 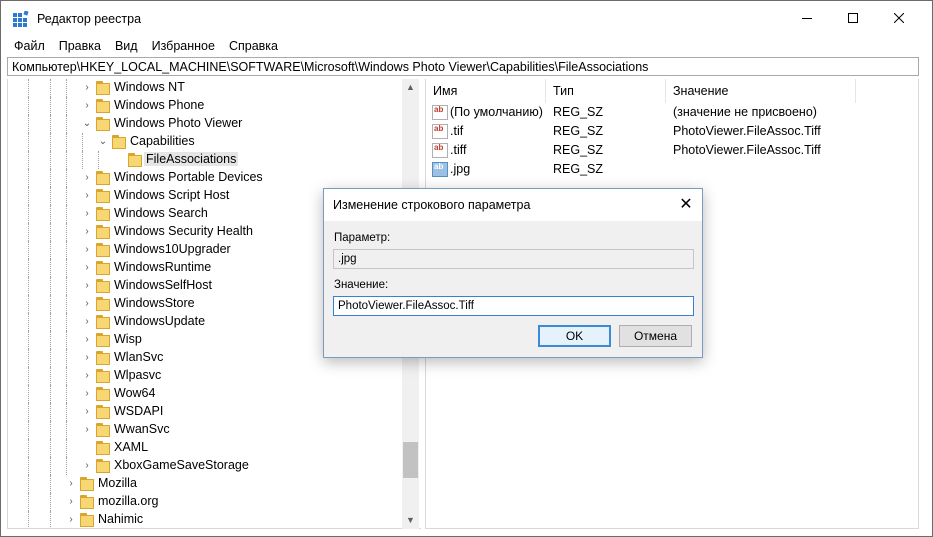 I want to click on tree-item: › Wlpasvc, so click(x=208, y=376).